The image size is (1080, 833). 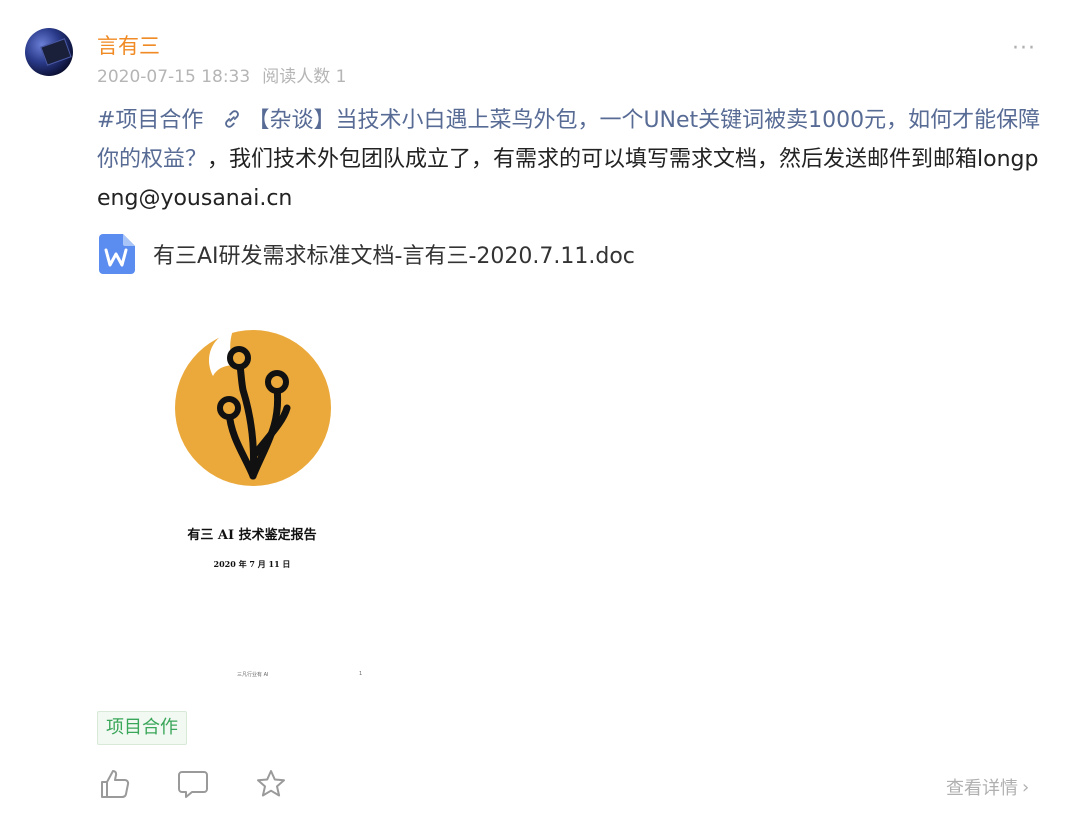 What do you see at coordinates (1024, 48) in the screenshot?
I see `more-options-button: ···` at bounding box center [1024, 48].